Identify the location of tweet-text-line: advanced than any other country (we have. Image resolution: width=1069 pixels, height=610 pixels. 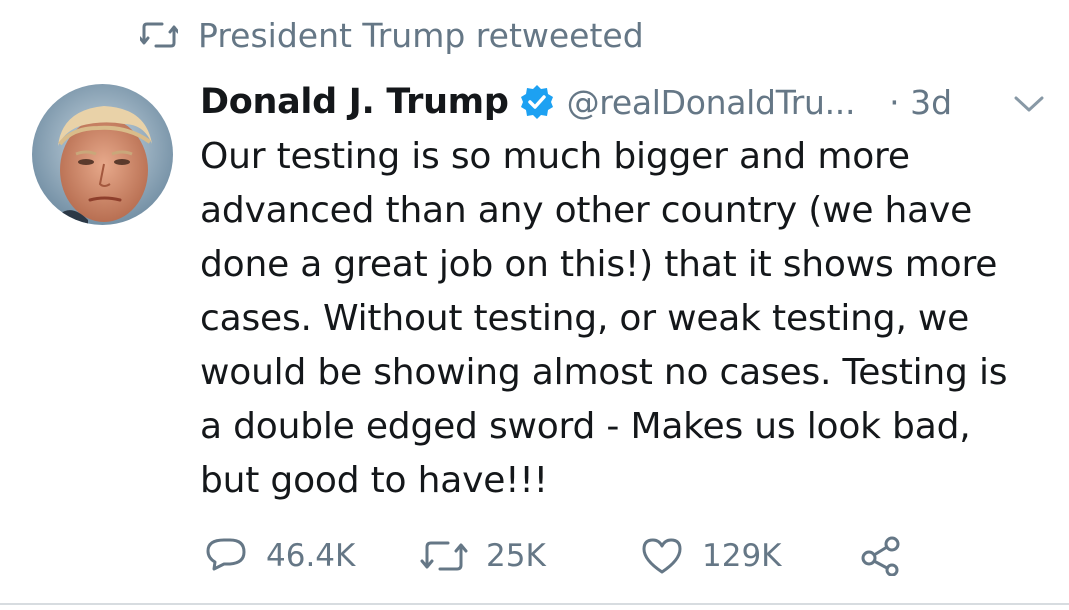
(586, 210).